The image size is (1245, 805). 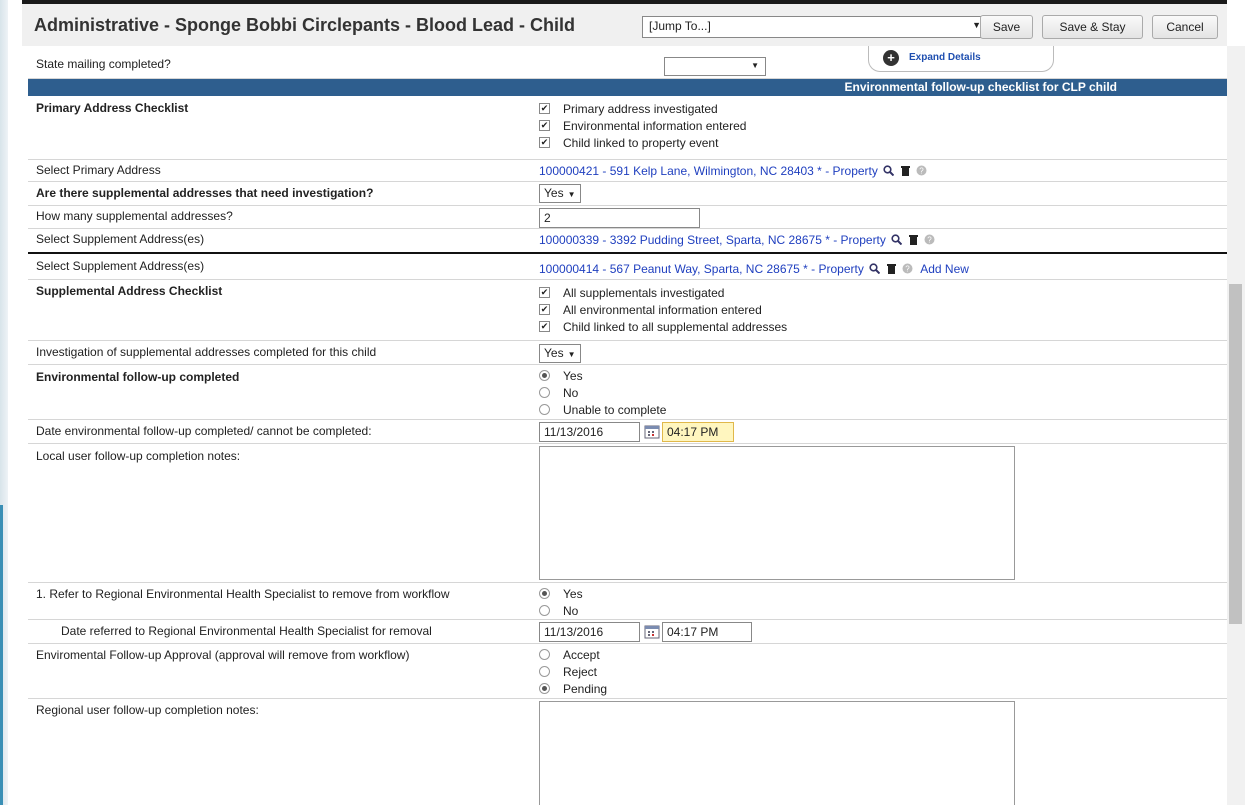 I want to click on jump-to-value: [Jump To...], so click(x=680, y=26).